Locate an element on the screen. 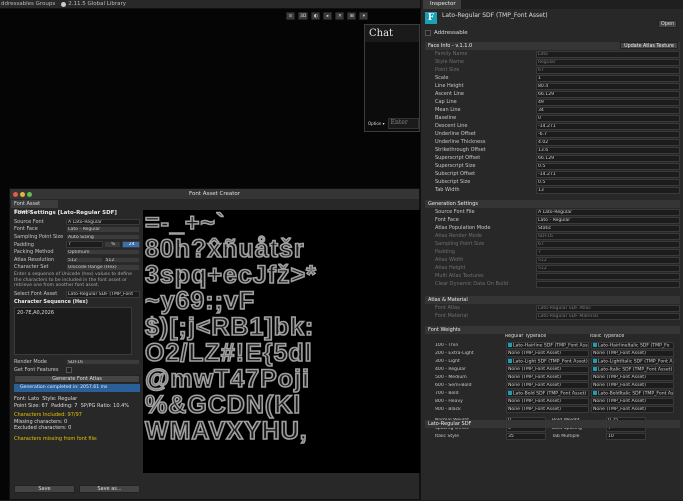  padding-field: 7 is located at coordinates (84, 244).